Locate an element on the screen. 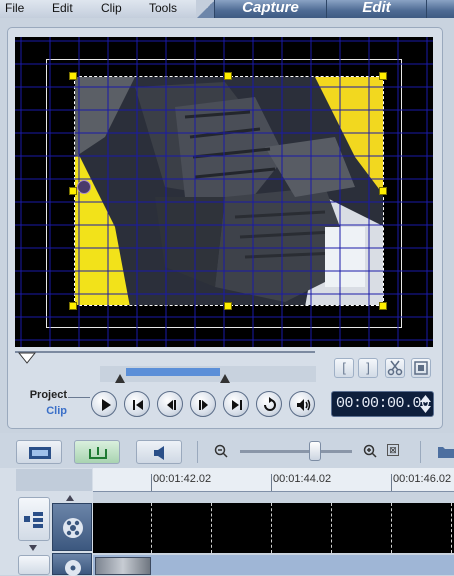 The image size is (454, 576). film-reel-icon is located at coordinates (73, 528).